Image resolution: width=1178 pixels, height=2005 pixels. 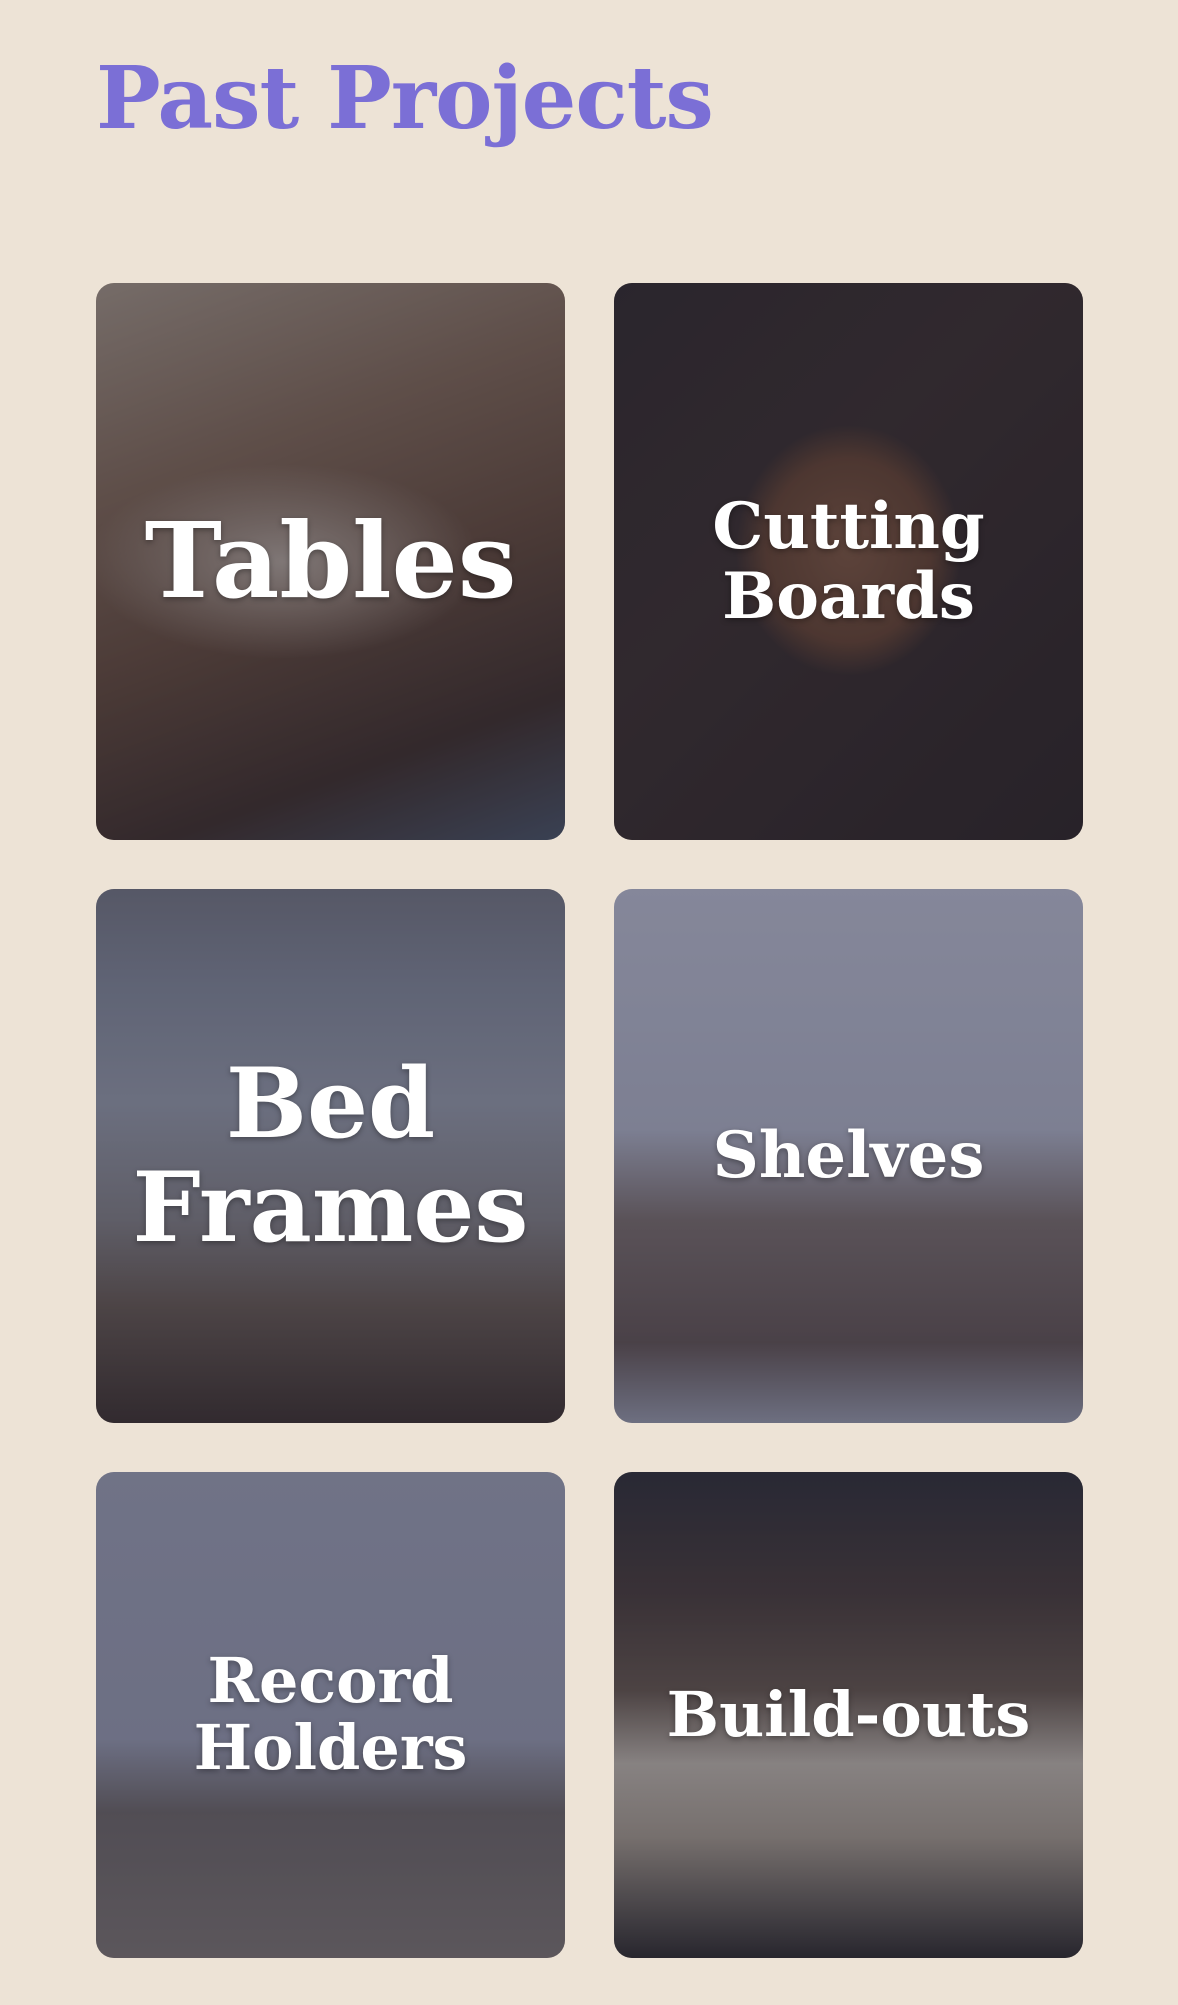 I want to click on project-card-bed-frames: Bed Frames, so click(x=330, y=1156).